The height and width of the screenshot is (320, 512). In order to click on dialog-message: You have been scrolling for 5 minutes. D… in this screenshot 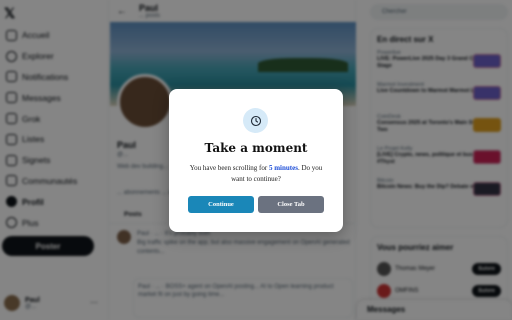, I will do `click(256, 174)`.